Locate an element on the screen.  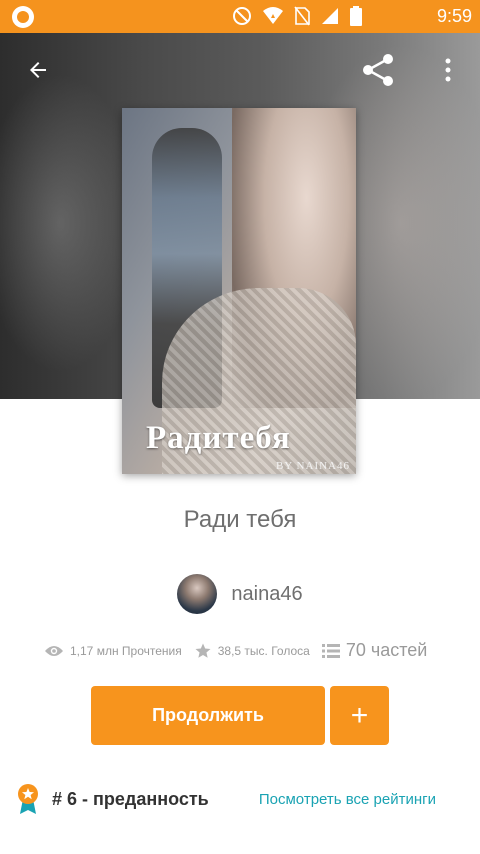
continue-reading-button: Продолжить is located at coordinates (208, 715).